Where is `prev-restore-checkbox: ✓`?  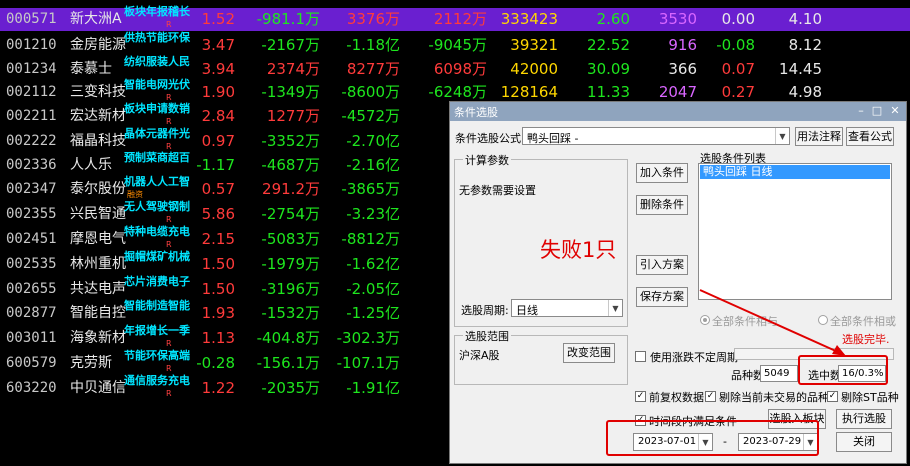 prev-restore-checkbox: ✓ is located at coordinates (640, 396).